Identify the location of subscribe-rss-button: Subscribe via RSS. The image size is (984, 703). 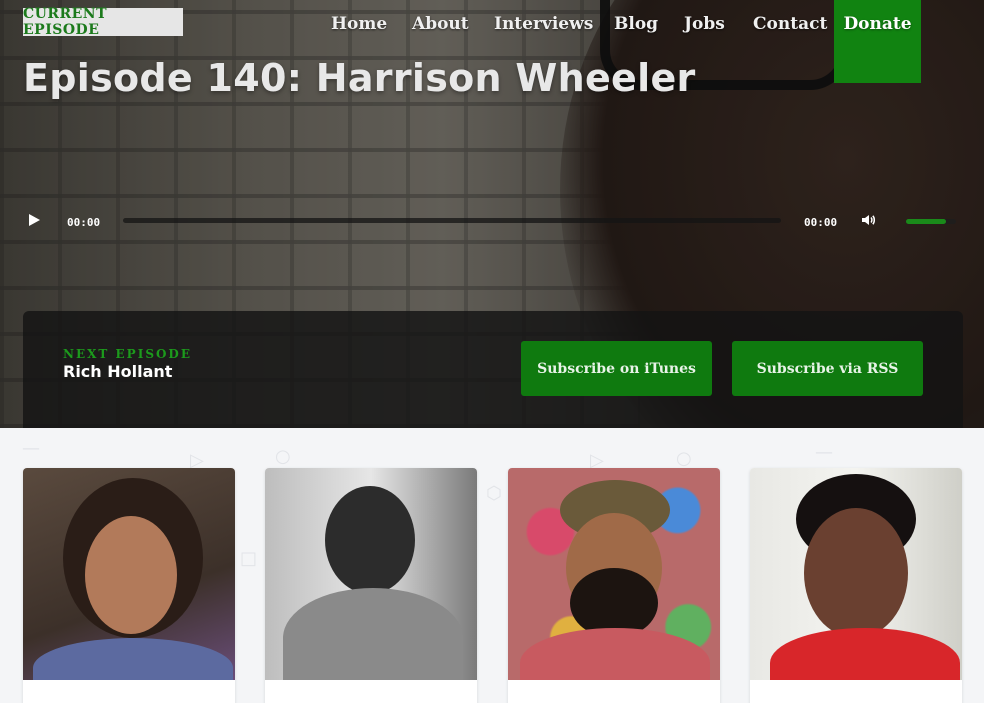
(827, 368).